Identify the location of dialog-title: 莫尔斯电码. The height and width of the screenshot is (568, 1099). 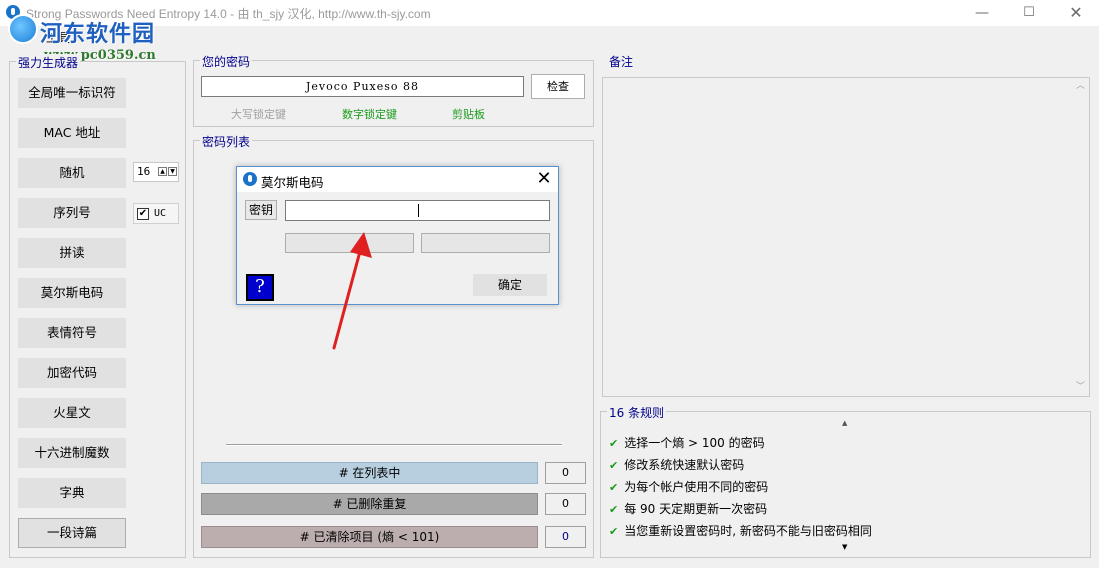
(292, 182).